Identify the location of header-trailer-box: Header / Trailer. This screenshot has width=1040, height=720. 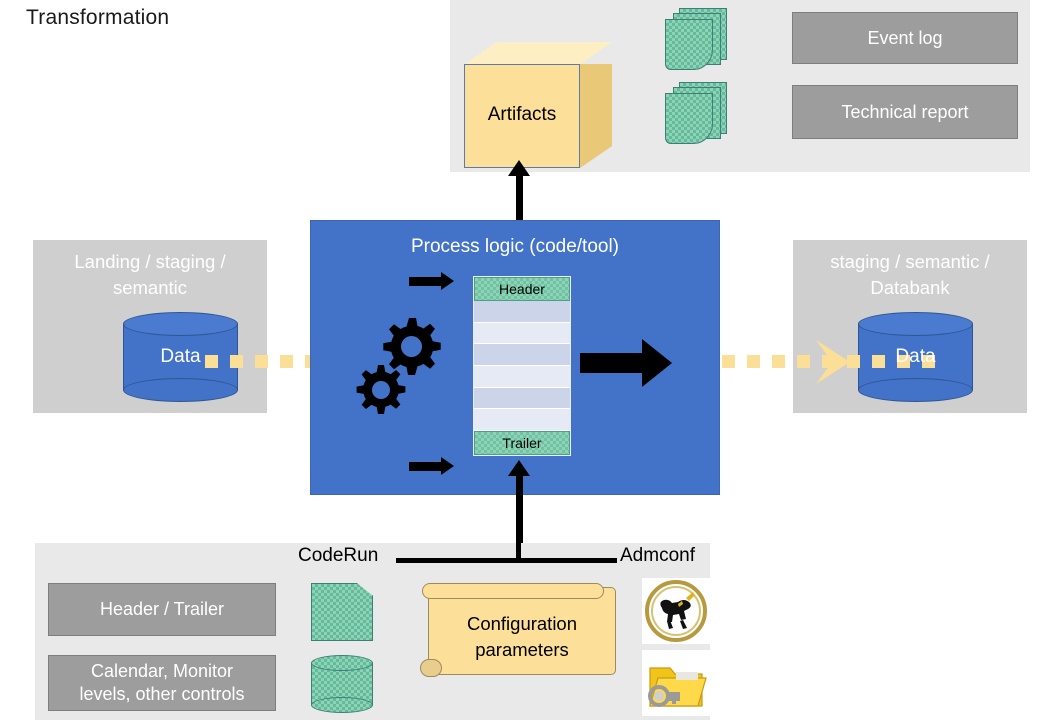
(162, 609).